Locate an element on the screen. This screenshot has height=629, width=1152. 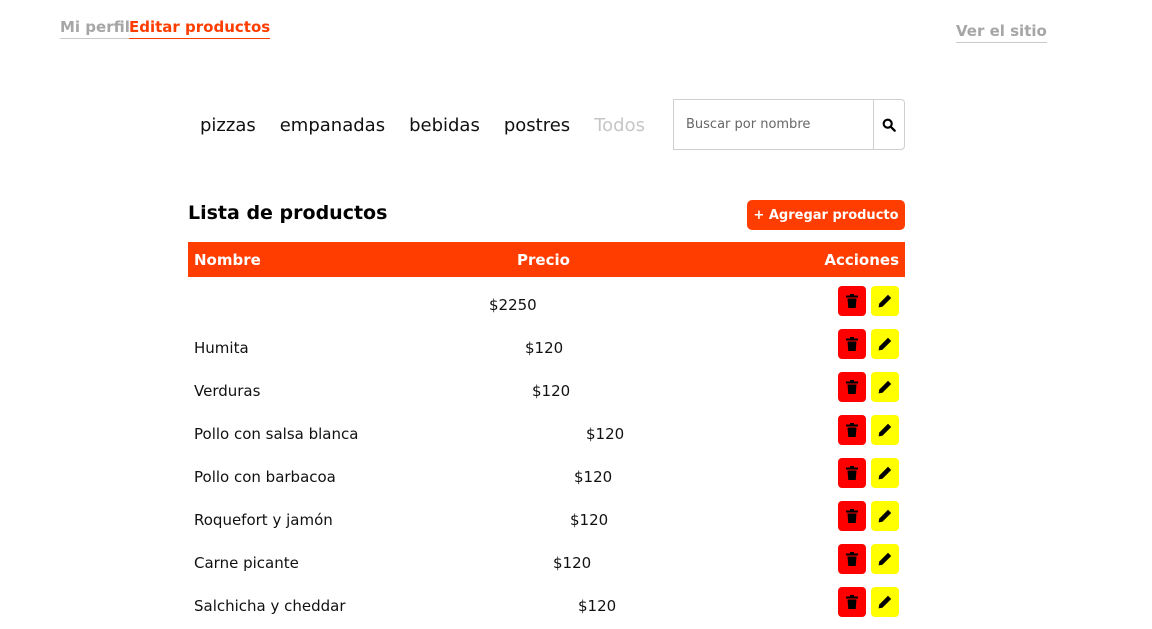
table-row: $2250 is located at coordinates (546, 306).